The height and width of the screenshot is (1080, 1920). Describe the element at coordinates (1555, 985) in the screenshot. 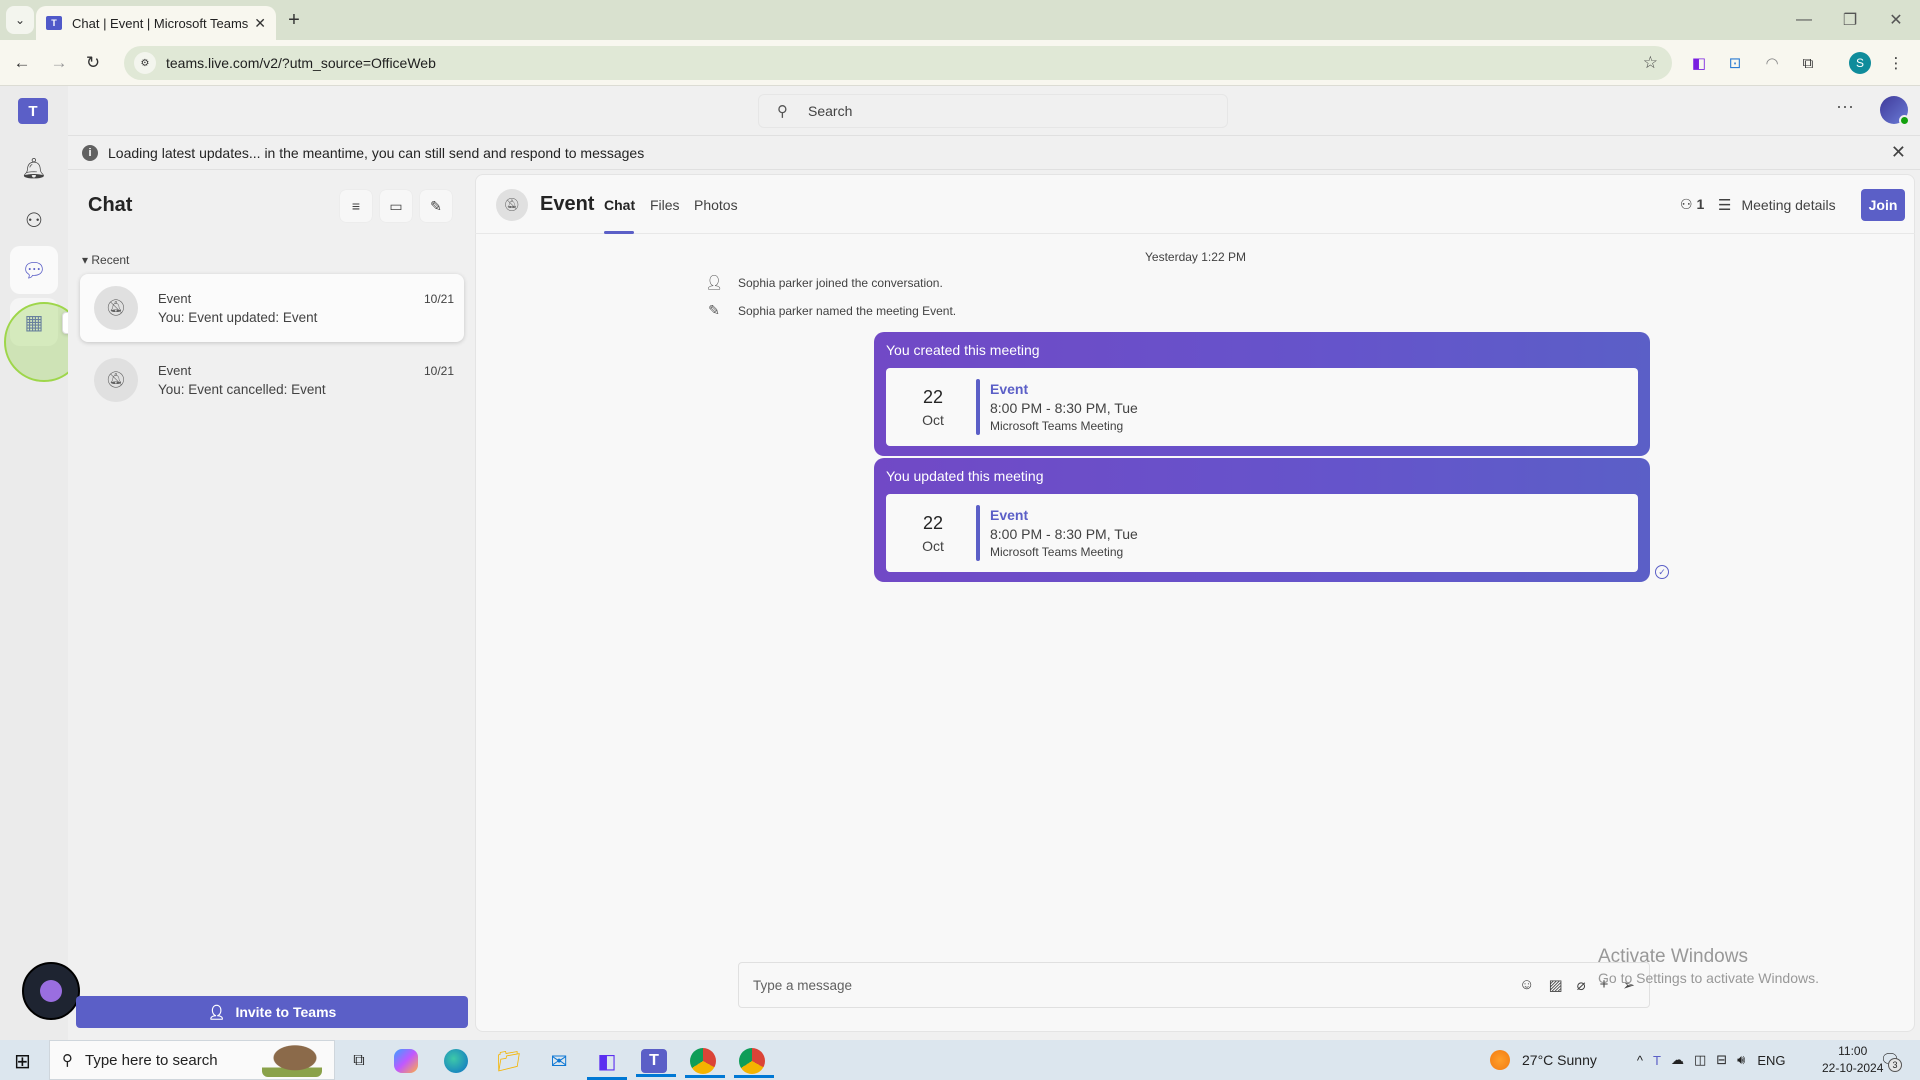

I see `image-icon: ▨` at that location.